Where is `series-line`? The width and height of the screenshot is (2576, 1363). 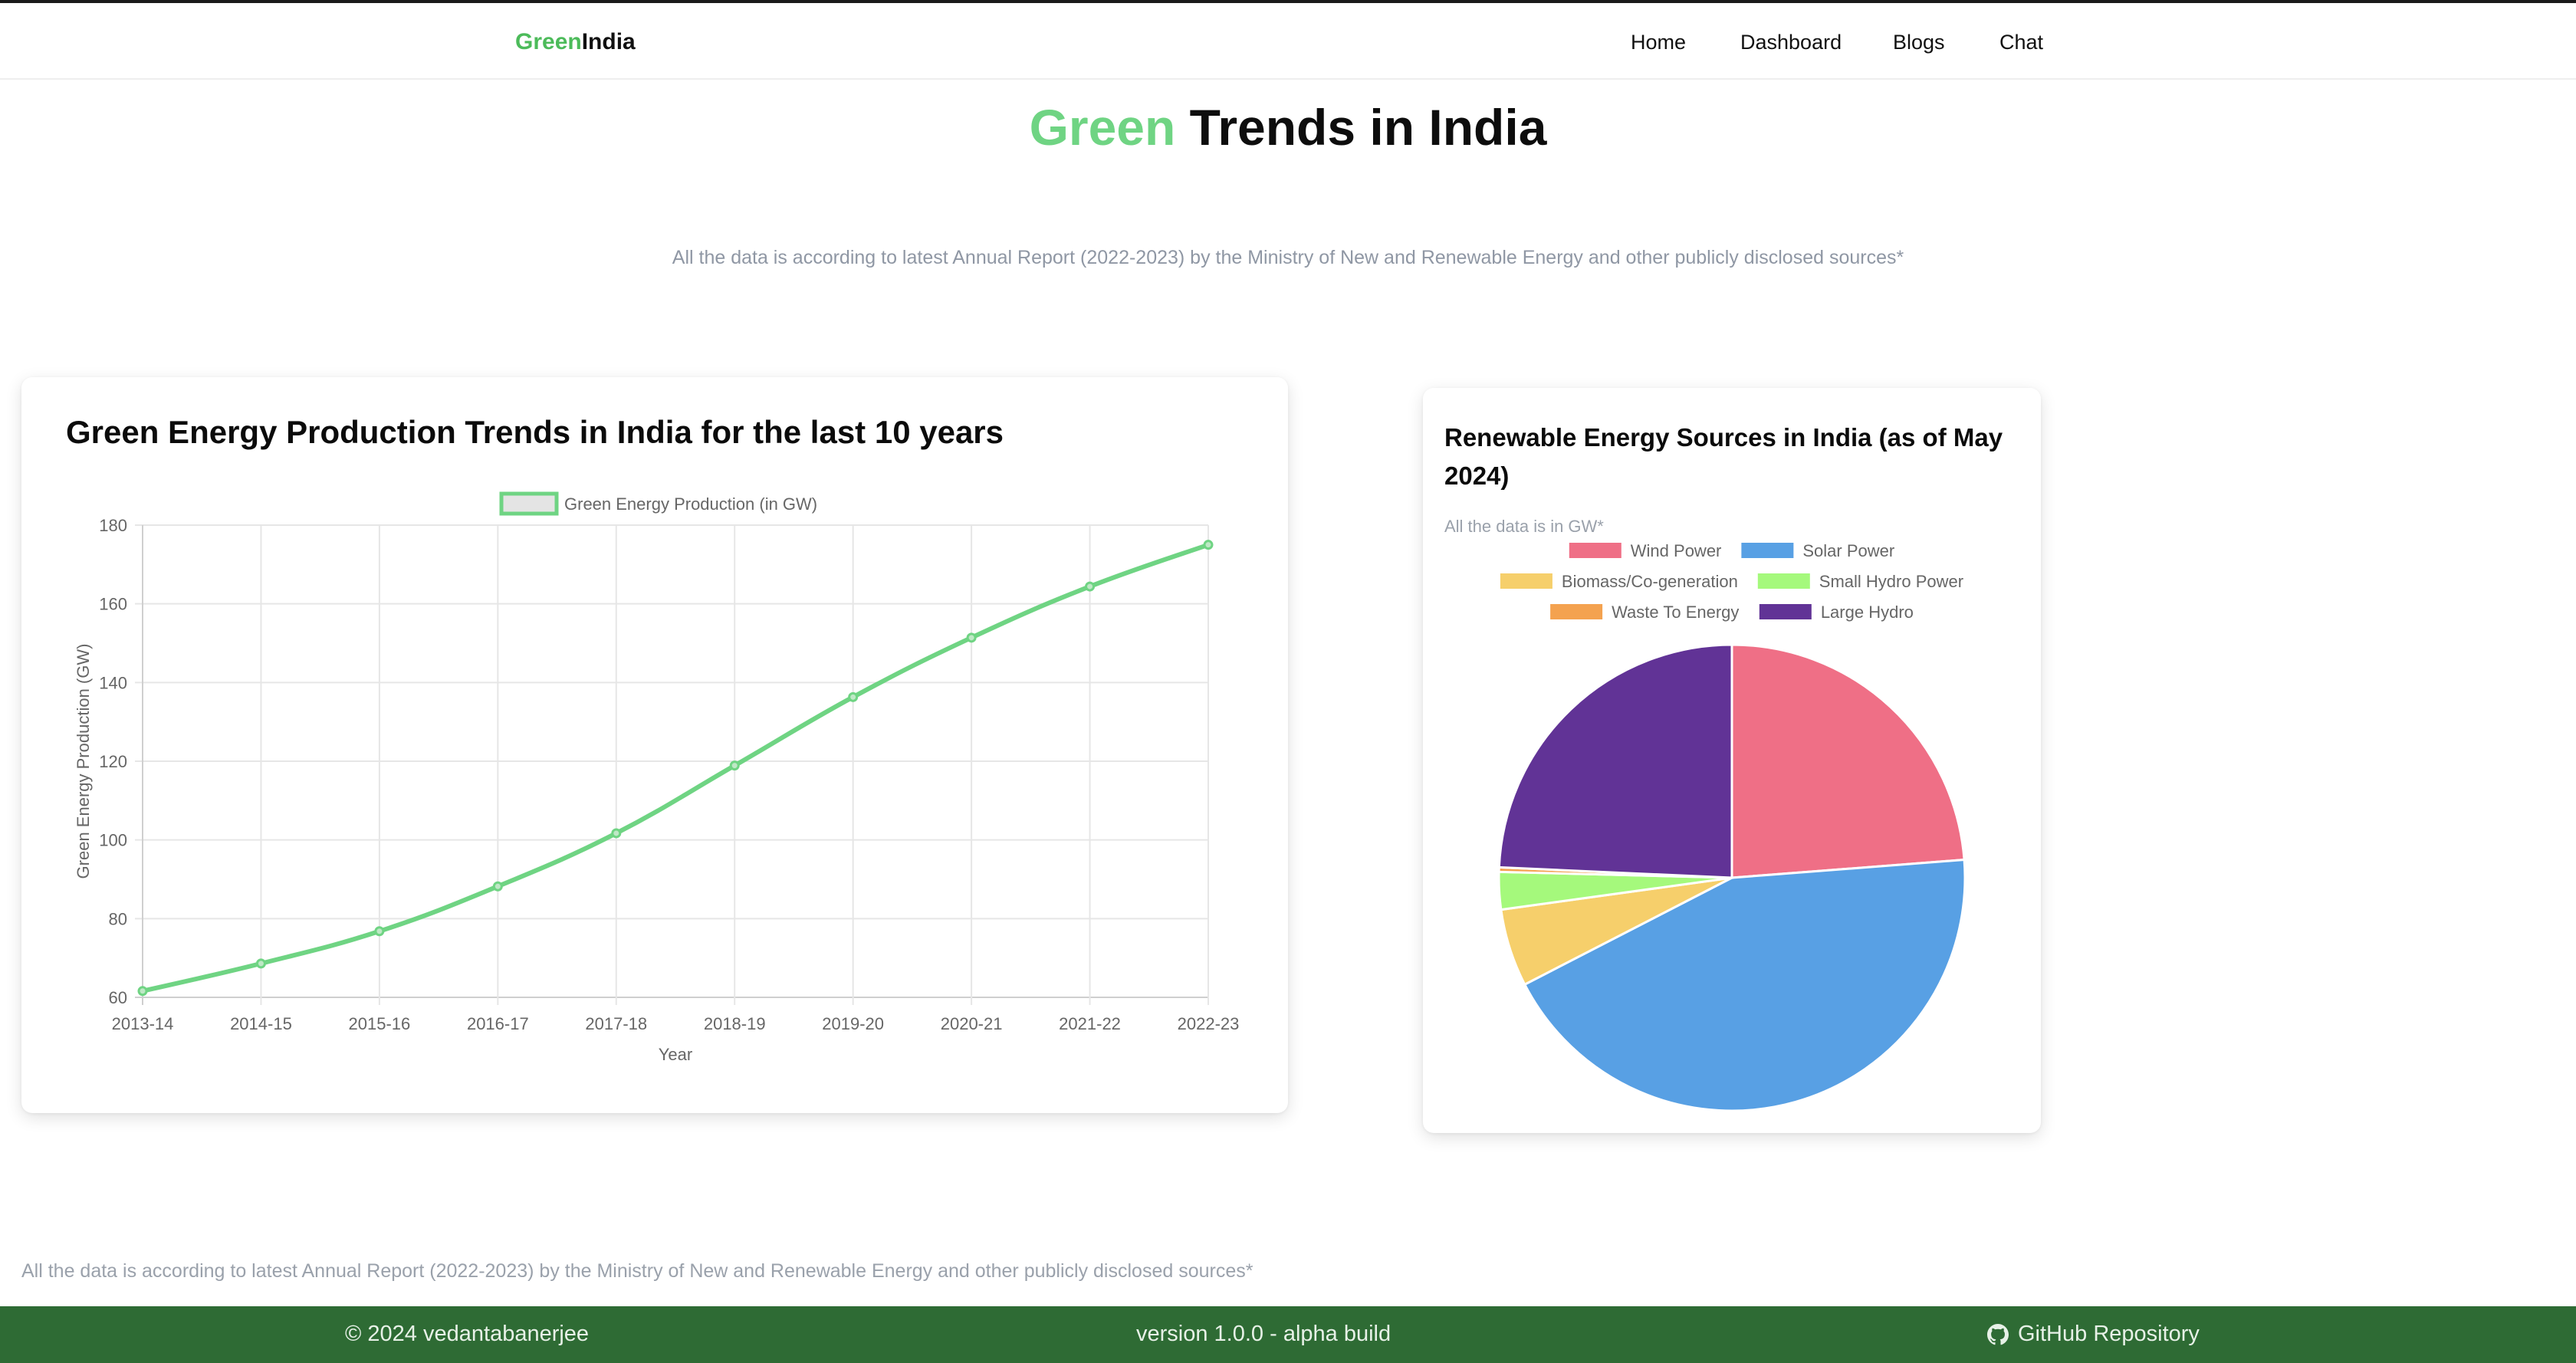 series-line is located at coordinates (675, 768).